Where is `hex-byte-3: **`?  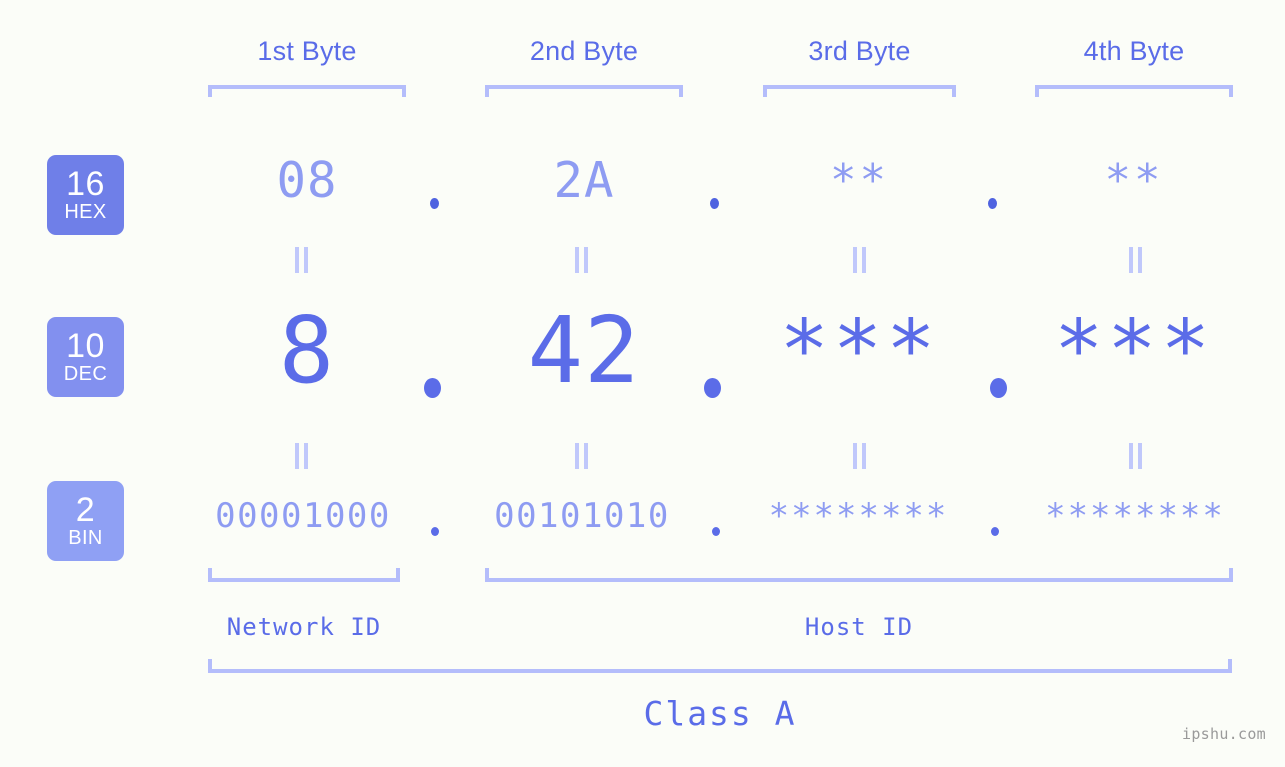 hex-byte-3: ** is located at coordinates (859, 180).